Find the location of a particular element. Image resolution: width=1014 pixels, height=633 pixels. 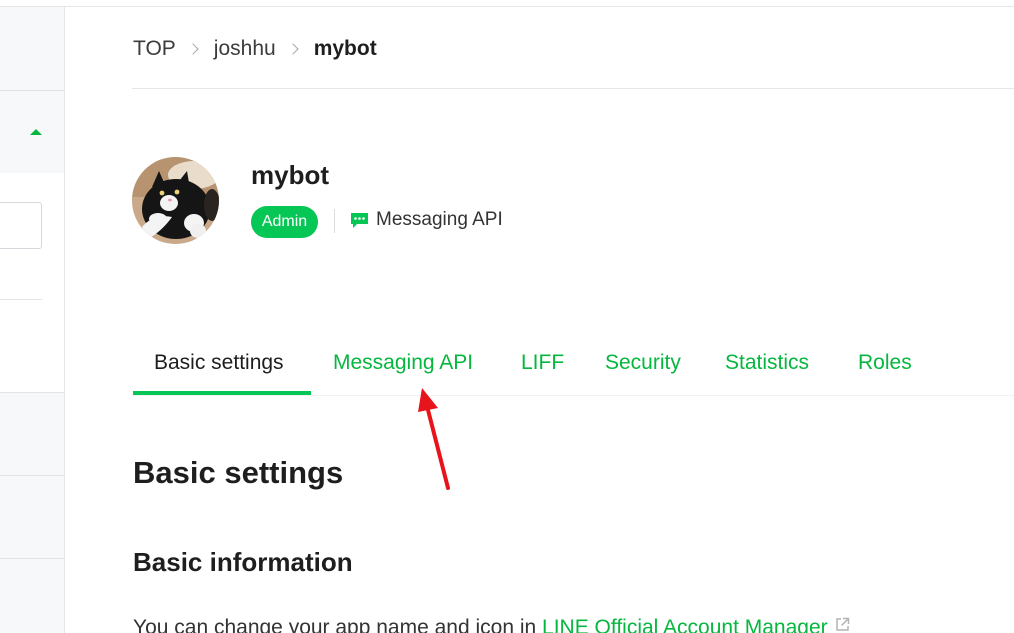

breadcrumb-top: TOP is located at coordinates (154, 49).